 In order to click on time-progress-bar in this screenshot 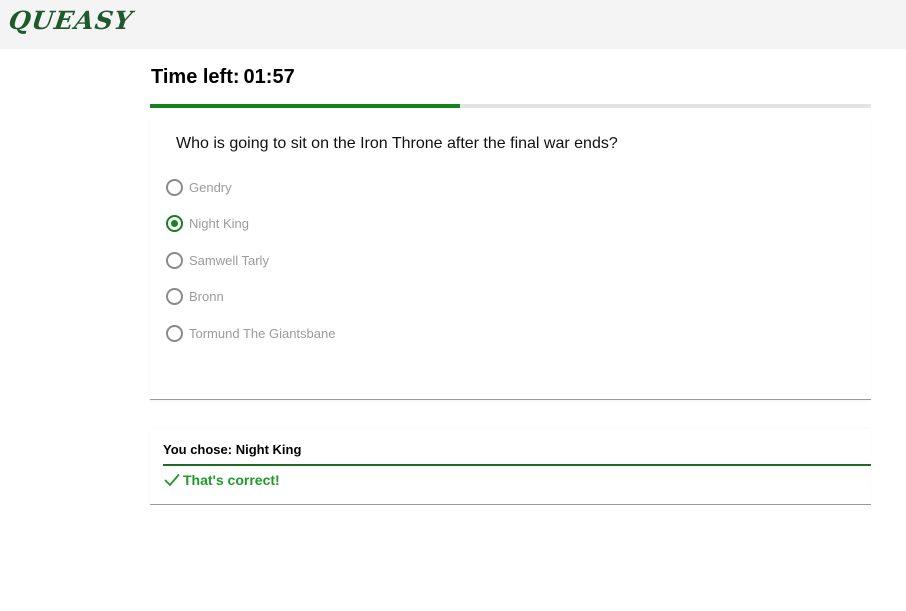, I will do `click(510, 106)`.